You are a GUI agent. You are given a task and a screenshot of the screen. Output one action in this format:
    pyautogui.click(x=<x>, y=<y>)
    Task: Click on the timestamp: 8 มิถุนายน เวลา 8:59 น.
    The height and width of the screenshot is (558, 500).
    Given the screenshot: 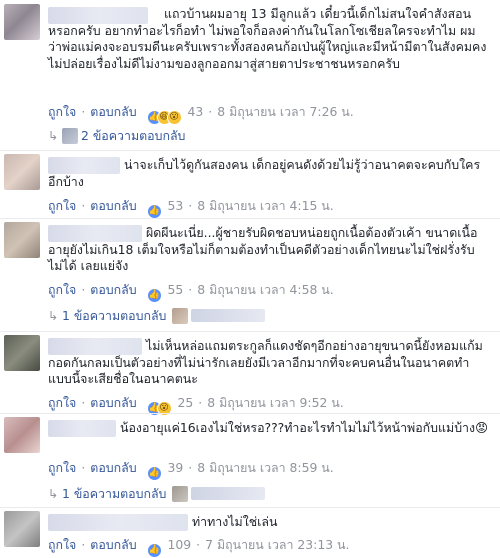 What is the action you would take?
    pyautogui.click(x=265, y=467)
    